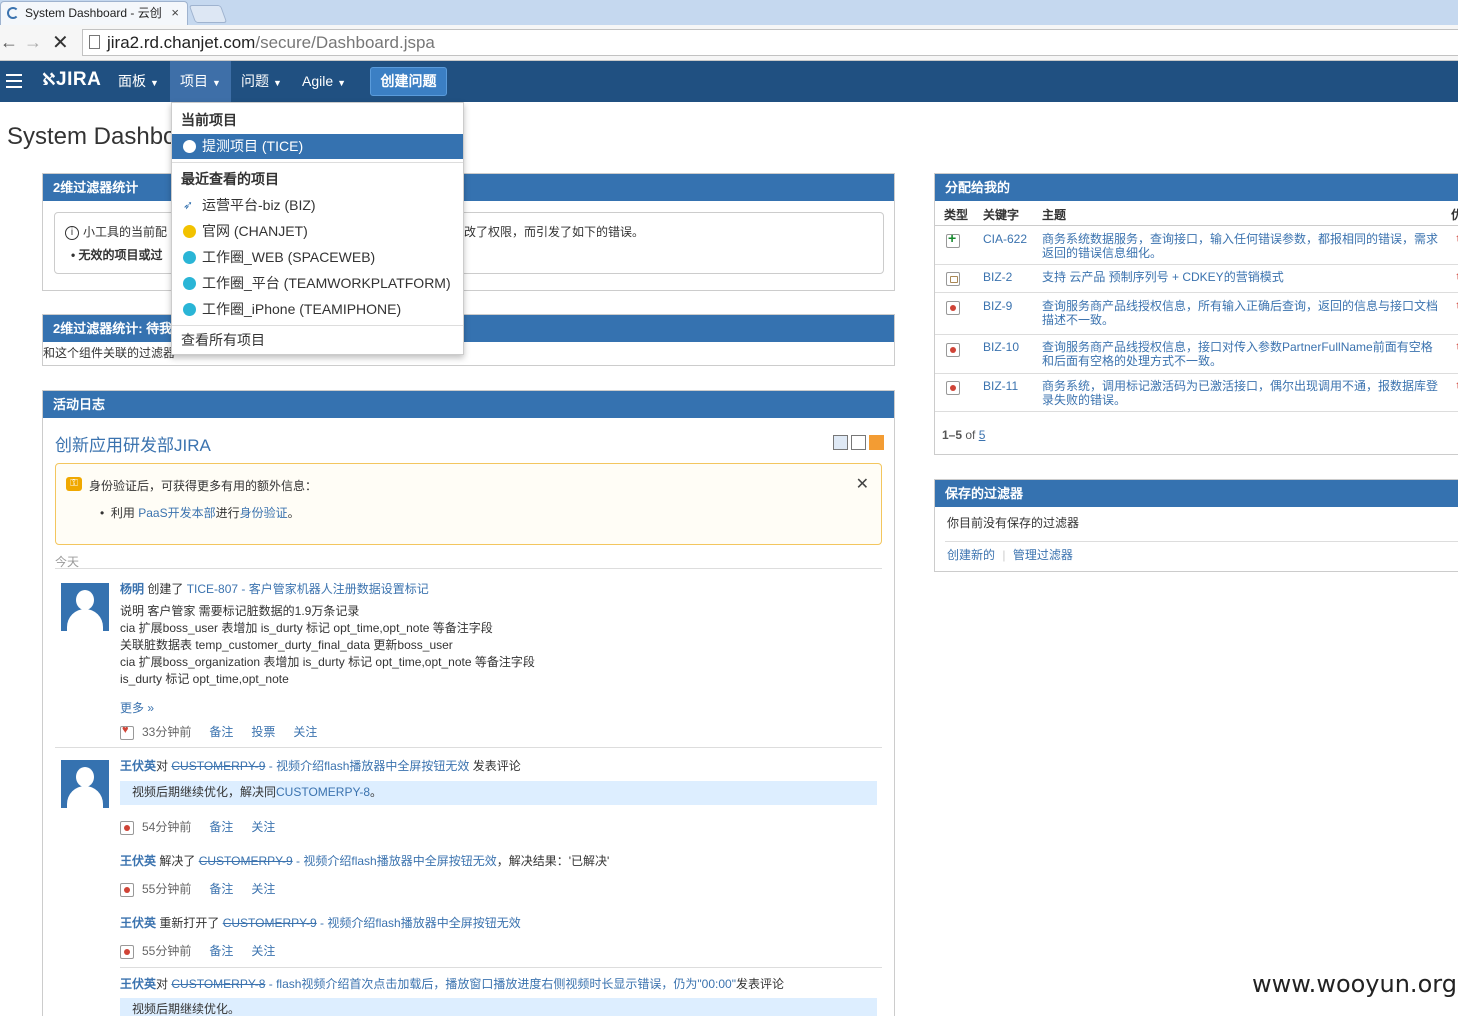  Describe the element at coordinates (127, 732) in the screenshot. I see `issue-type-icon` at that location.